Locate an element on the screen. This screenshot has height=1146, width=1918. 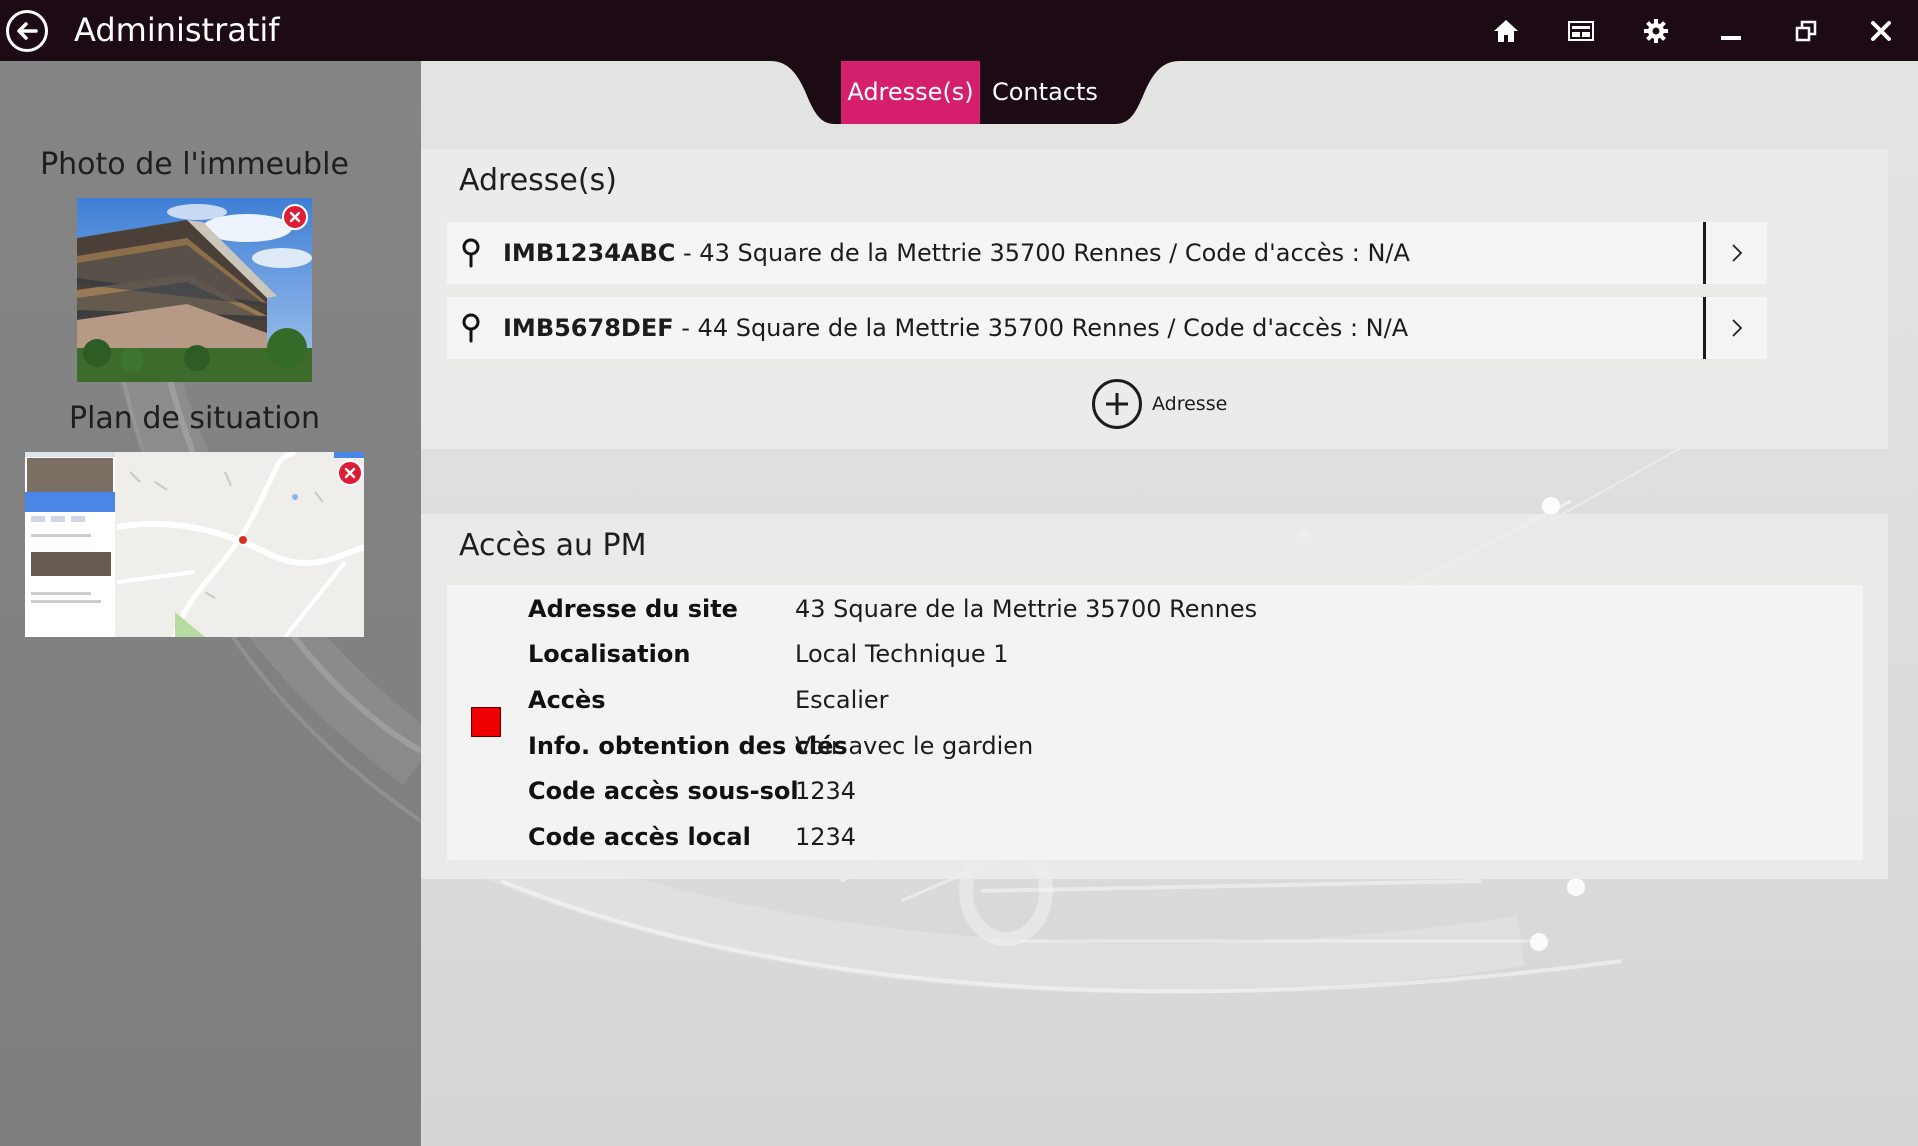
remove-photo-button is located at coordinates (295, 217).